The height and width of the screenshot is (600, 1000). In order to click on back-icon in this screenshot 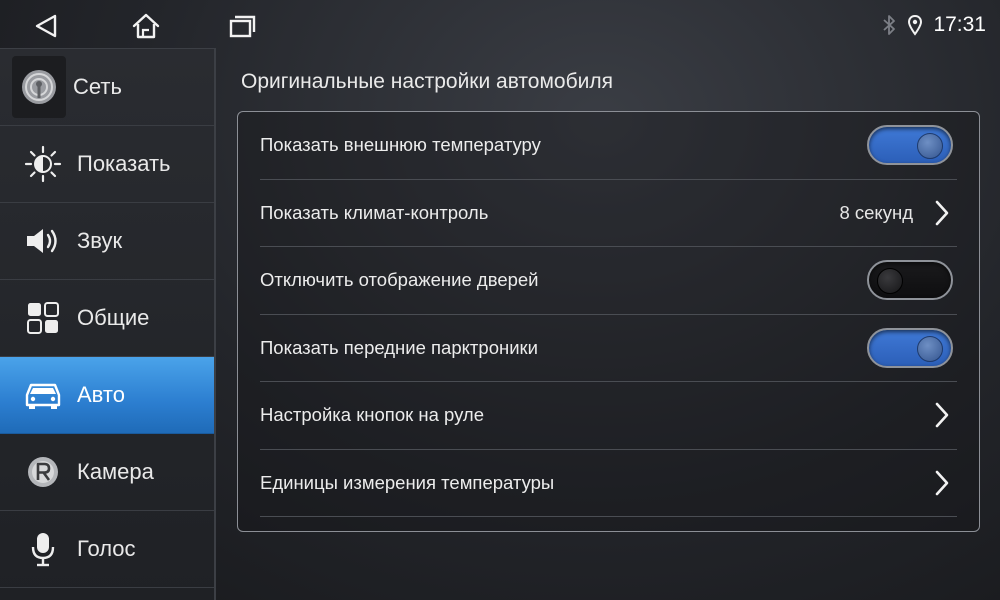, I will do `click(46, 26)`.